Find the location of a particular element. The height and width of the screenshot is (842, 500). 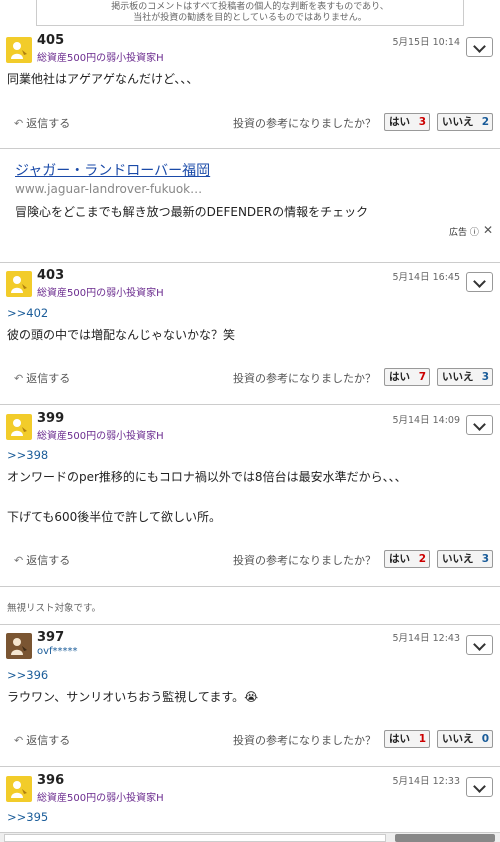

post-date: 5月14日 16:45 is located at coordinates (426, 277).